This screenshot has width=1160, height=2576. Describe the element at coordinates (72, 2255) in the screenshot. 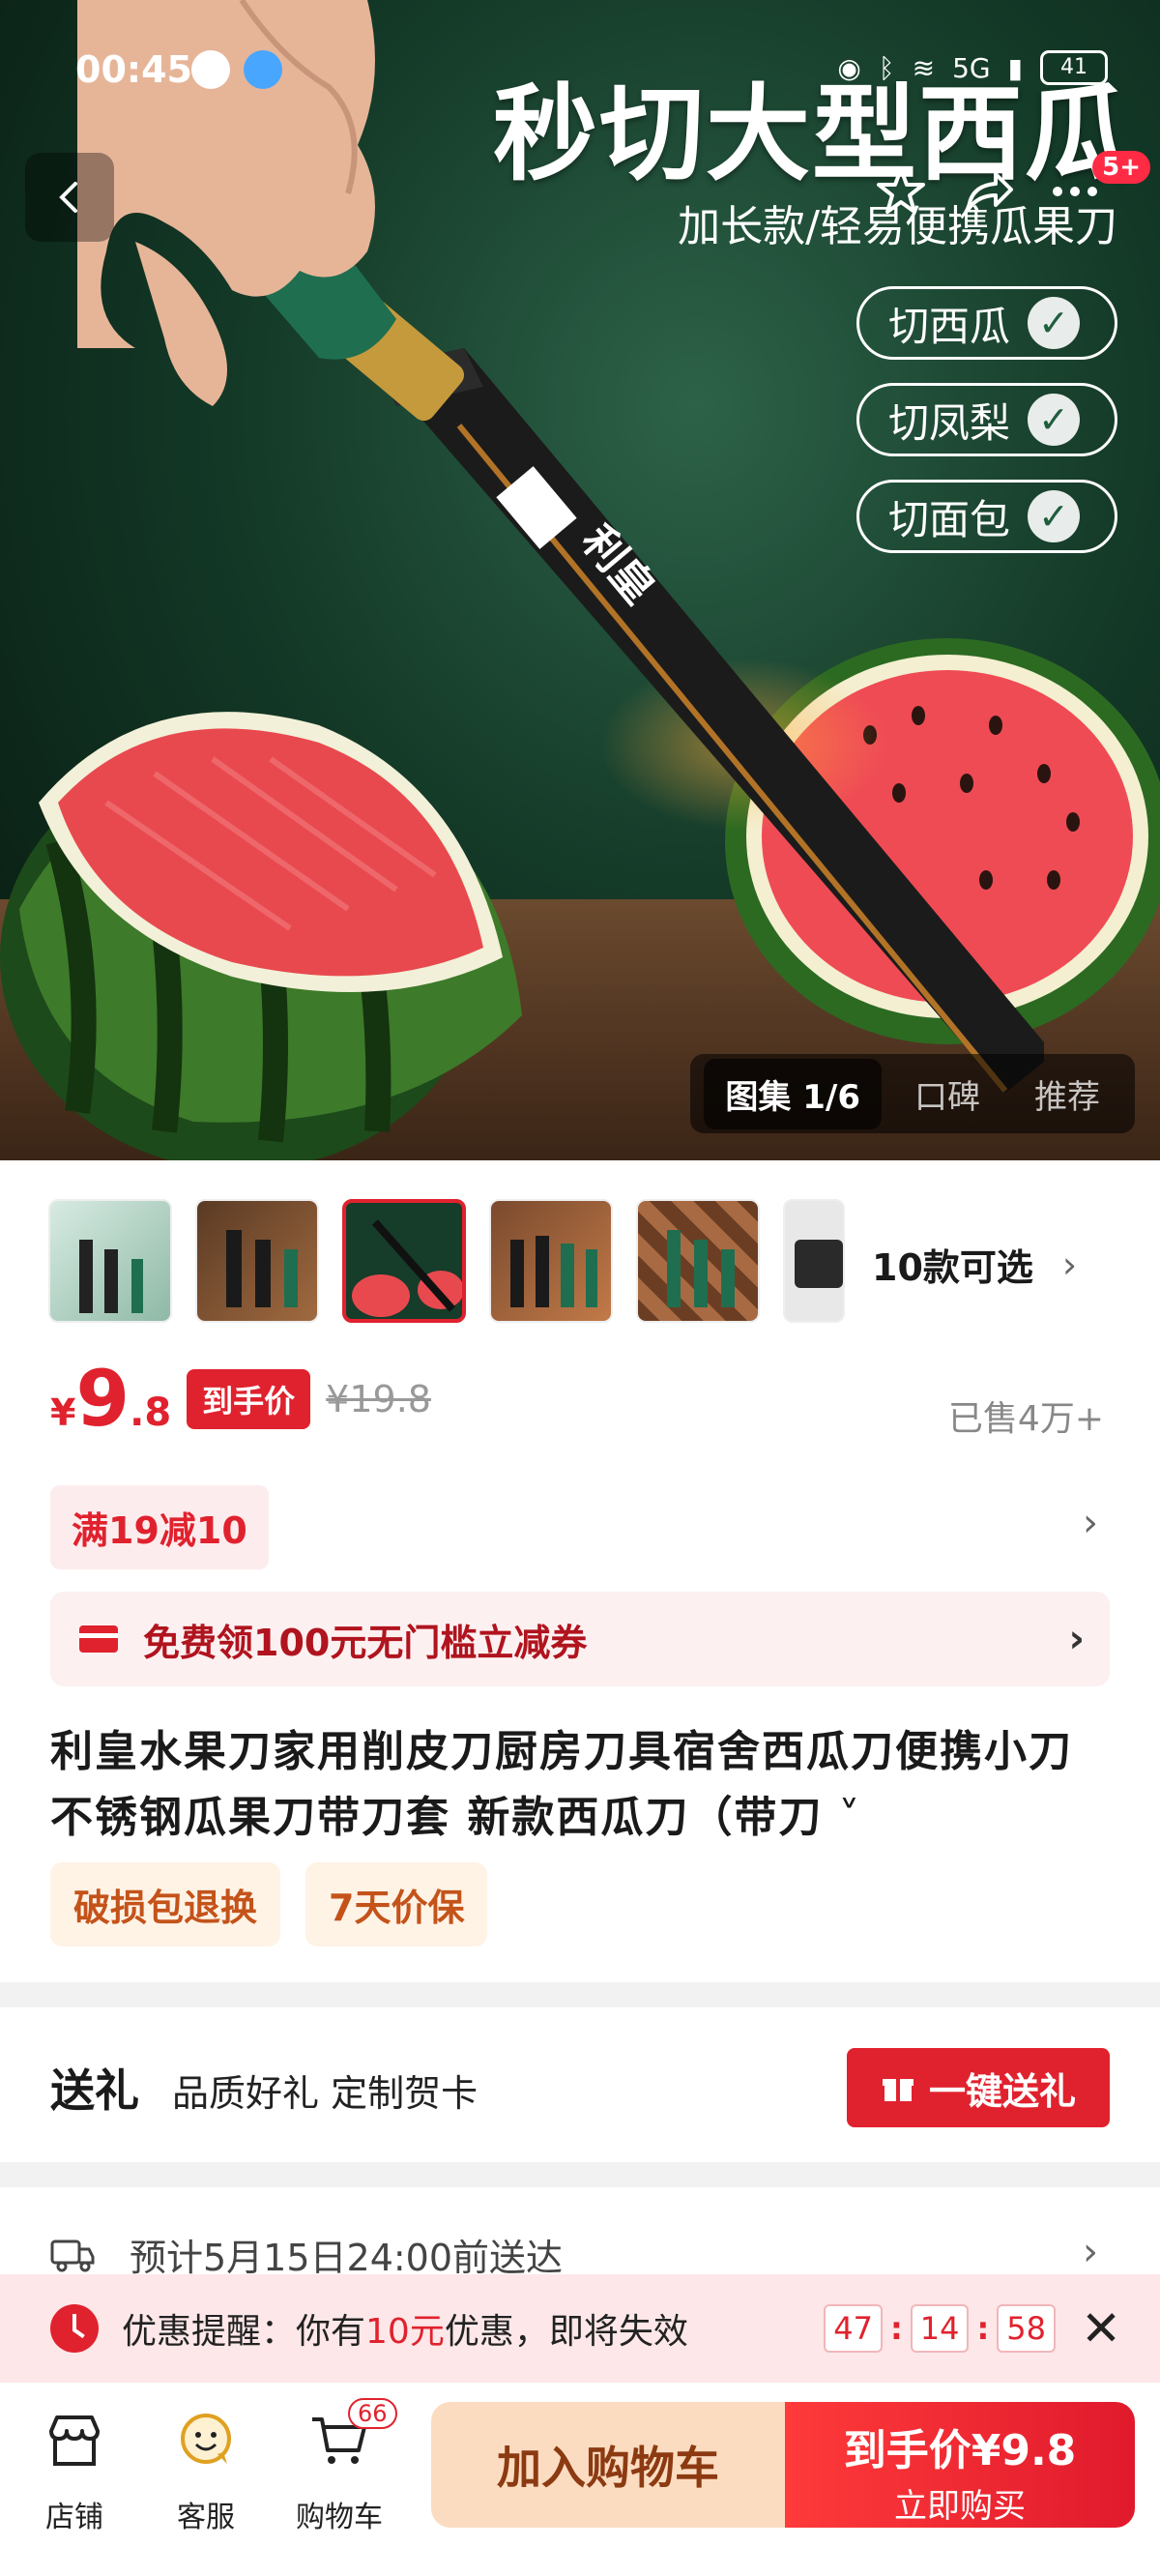

I see `truck-icon` at that location.